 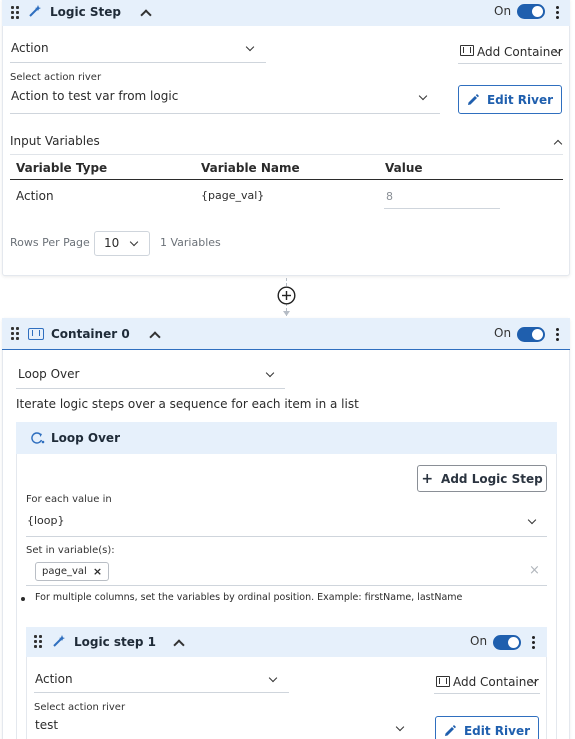 What do you see at coordinates (85, 12) in the screenshot?
I see `logic-step-title: Logic Step` at bounding box center [85, 12].